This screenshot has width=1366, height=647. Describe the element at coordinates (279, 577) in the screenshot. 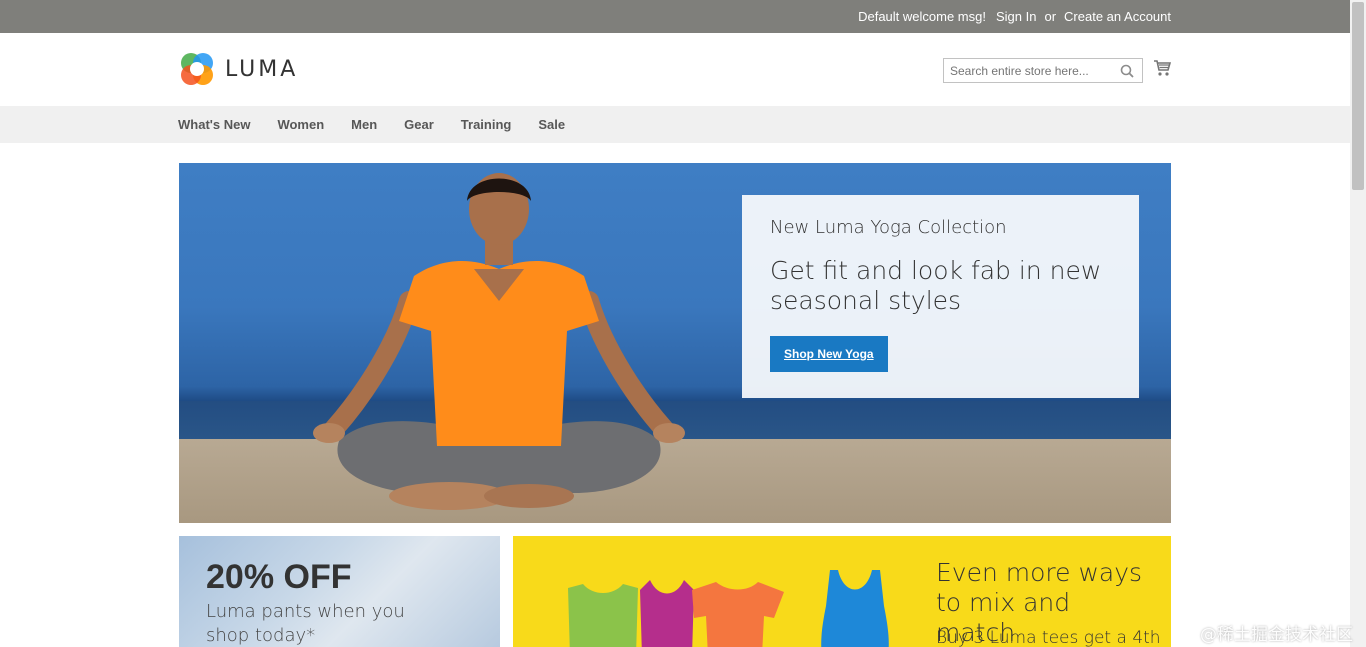

I see `promo-discount-headline: 20% OFF` at that location.